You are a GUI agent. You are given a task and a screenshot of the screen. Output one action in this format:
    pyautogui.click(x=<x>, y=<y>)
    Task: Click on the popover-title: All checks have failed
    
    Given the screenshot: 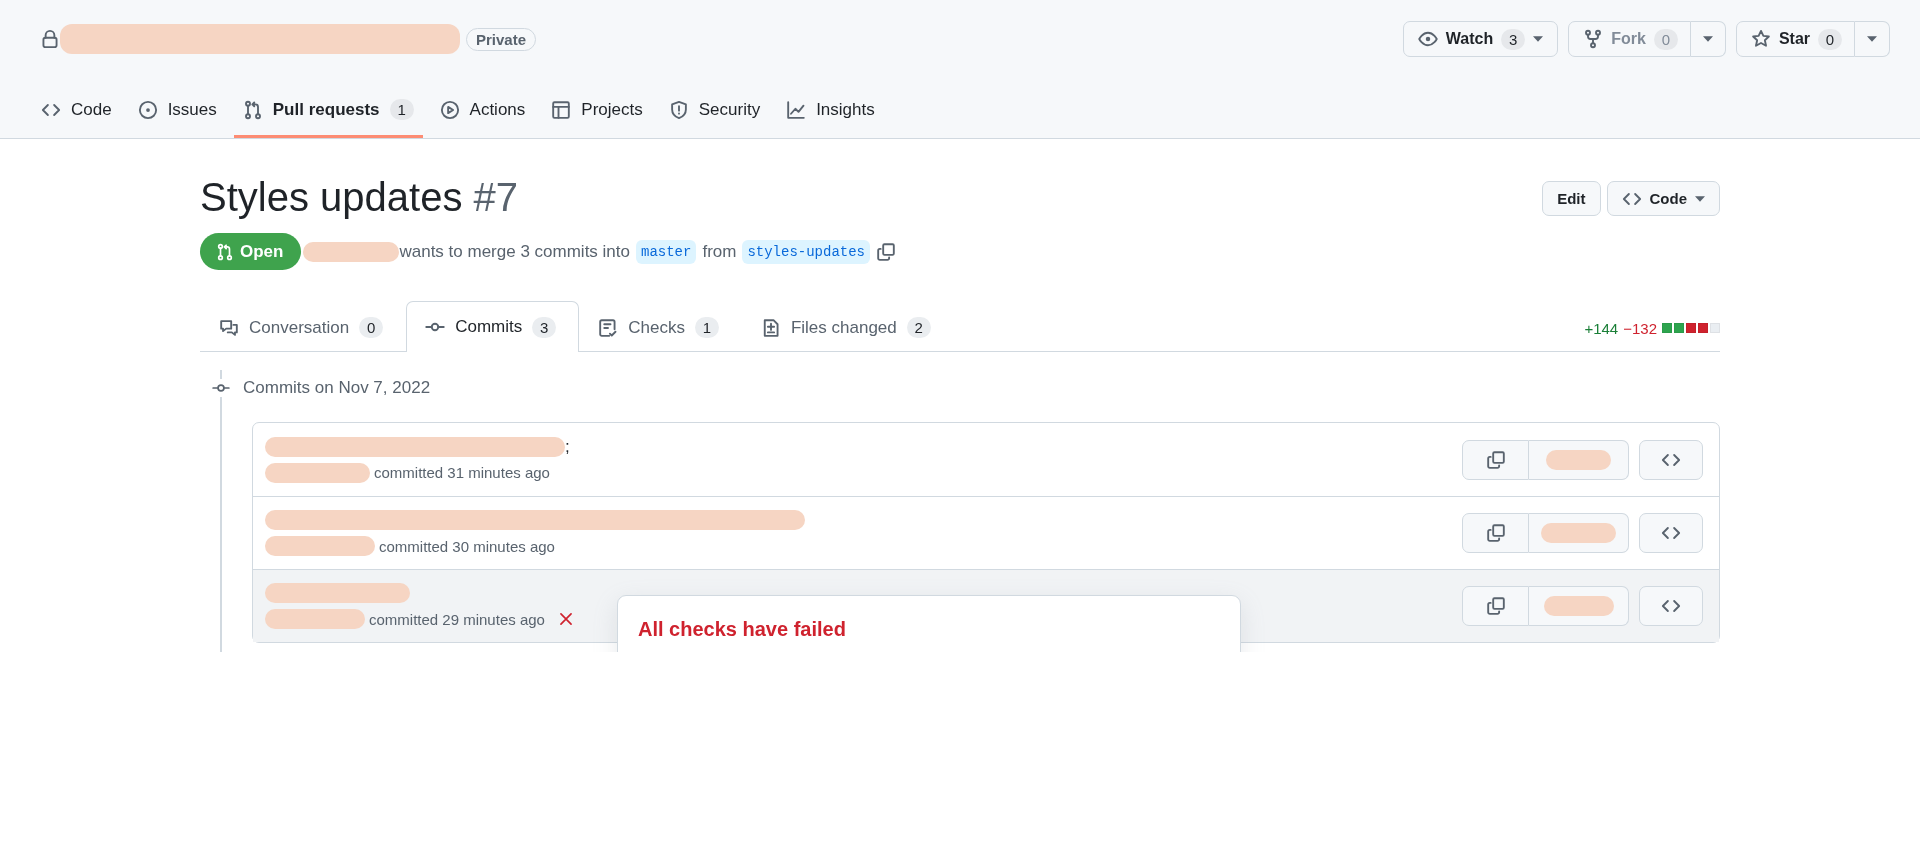 What is the action you would take?
    pyautogui.click(x=742, y=629)
    